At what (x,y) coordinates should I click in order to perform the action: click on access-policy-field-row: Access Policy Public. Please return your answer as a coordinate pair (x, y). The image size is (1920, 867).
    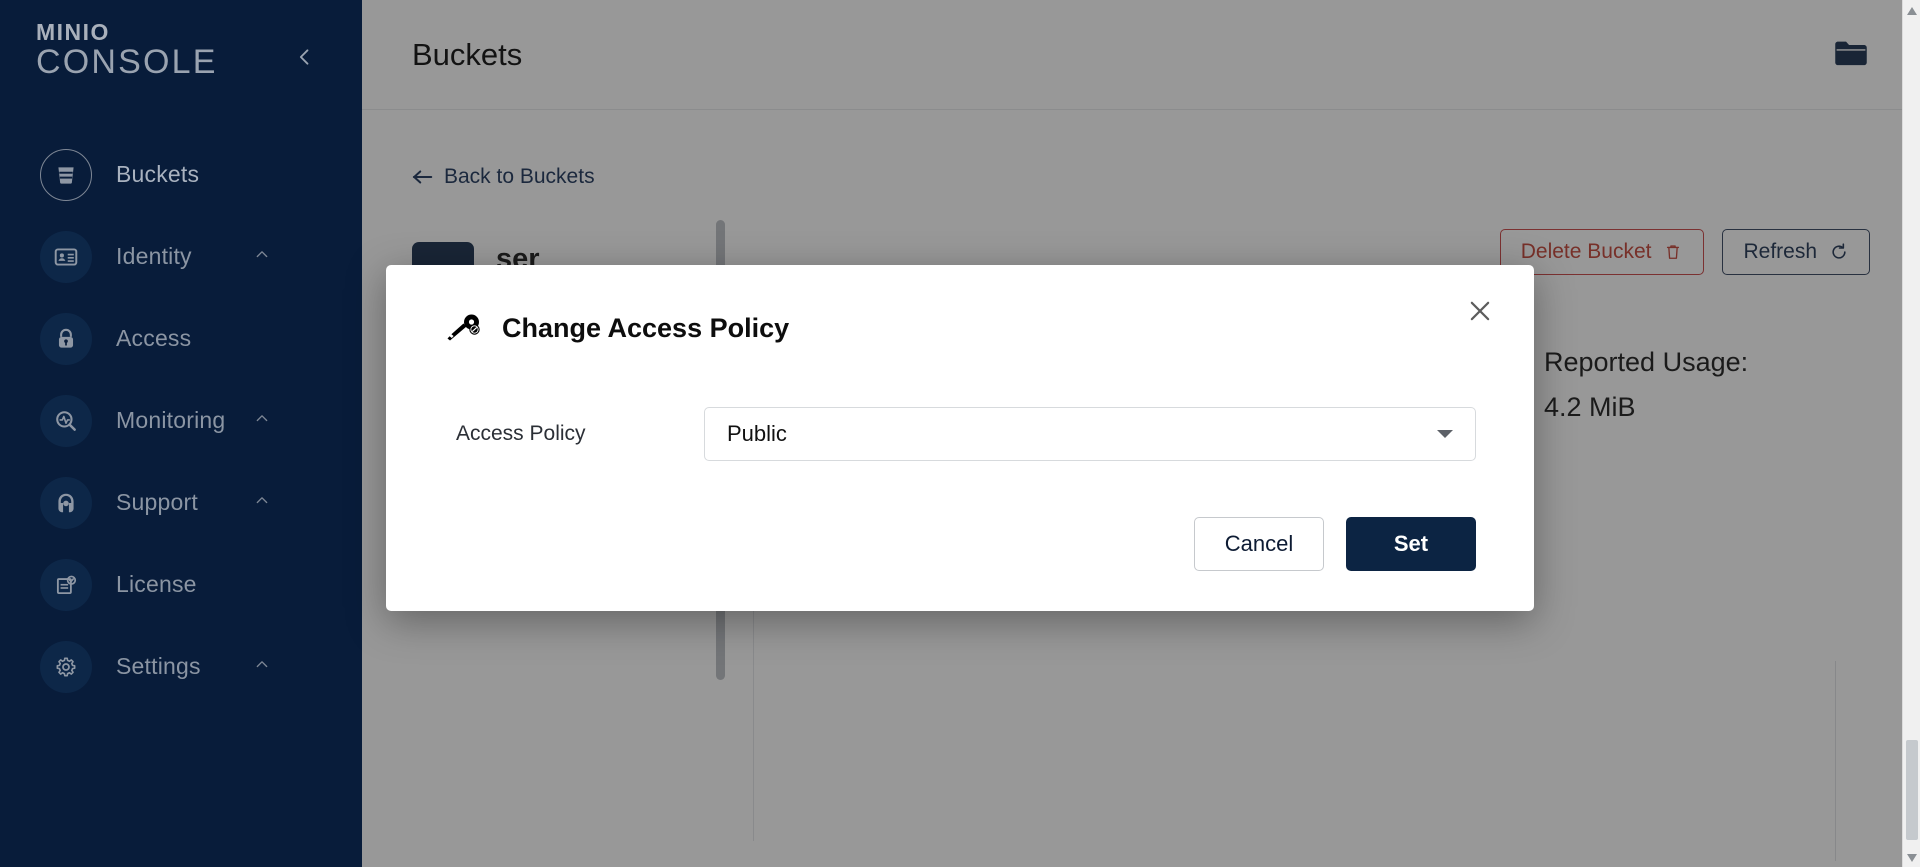
    Looking at the image, I should click on (960, 434).